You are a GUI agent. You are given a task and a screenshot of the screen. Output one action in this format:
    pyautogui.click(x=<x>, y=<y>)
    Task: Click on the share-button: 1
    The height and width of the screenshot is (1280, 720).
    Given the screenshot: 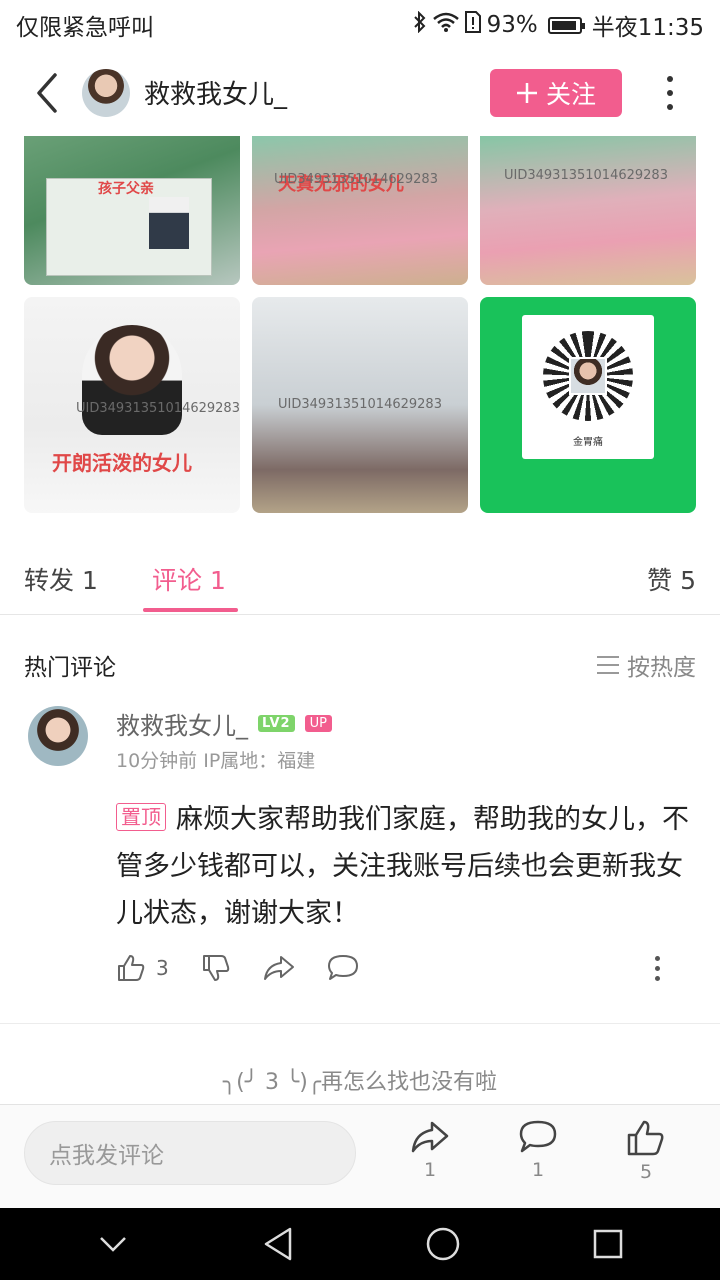 What is the action you would take?
    pyautogui.click(x=430, y=1150)
    